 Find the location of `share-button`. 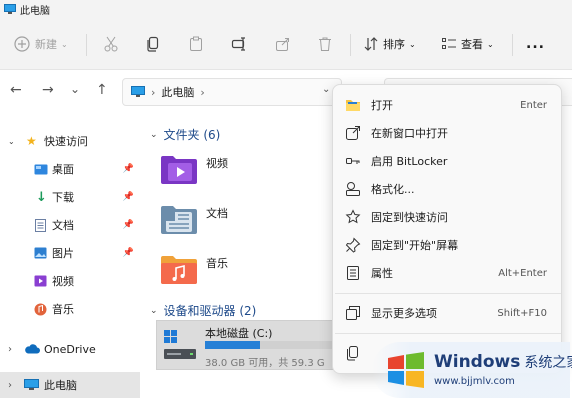

share-button is located at coordinates (283, 44).